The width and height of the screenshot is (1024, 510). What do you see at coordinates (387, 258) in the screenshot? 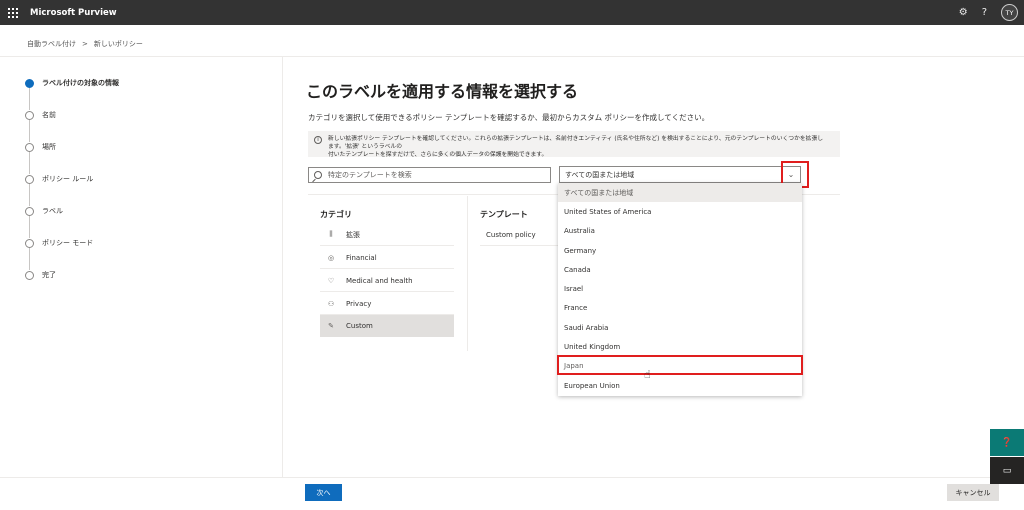
I see `category-item-financial: ◎ Financial` at bounding box center [387, 258].